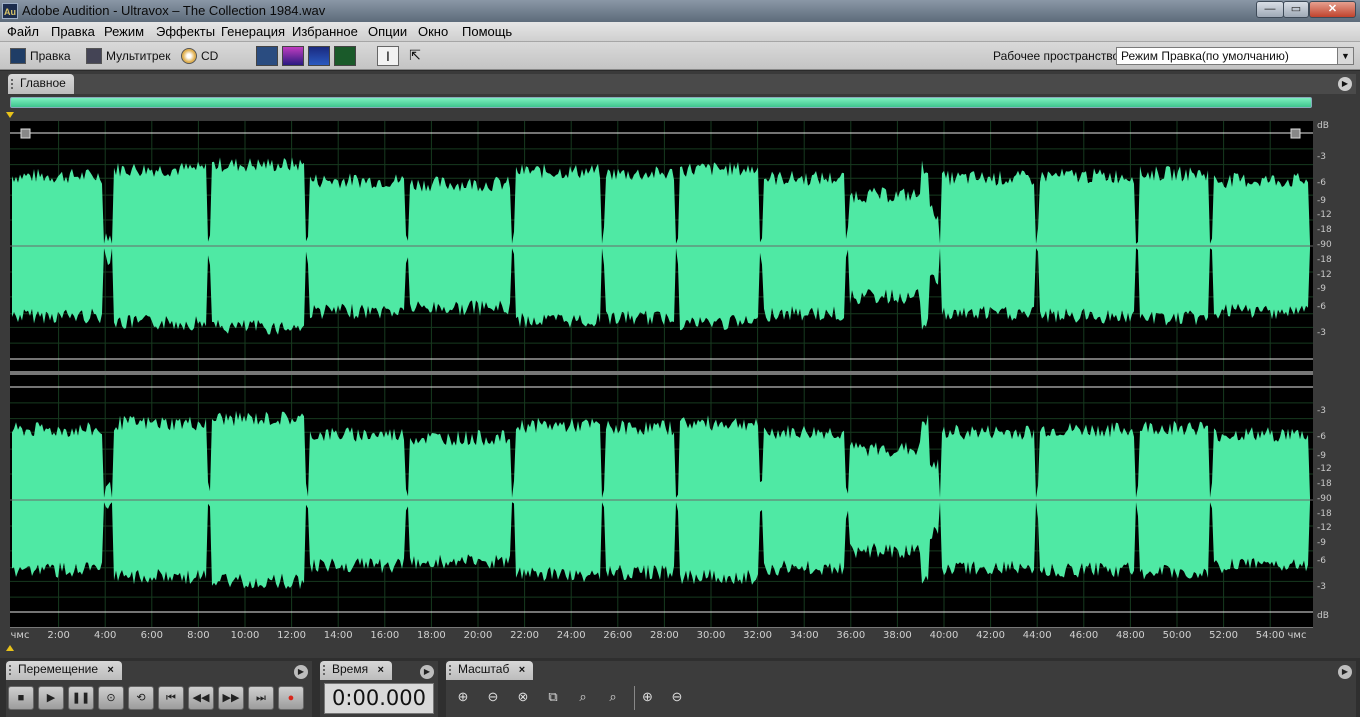  What do you see at coordinates (40, 56) in the screenshot?
I see `edit-view-button: Правка` at bounding box center [40, 56].